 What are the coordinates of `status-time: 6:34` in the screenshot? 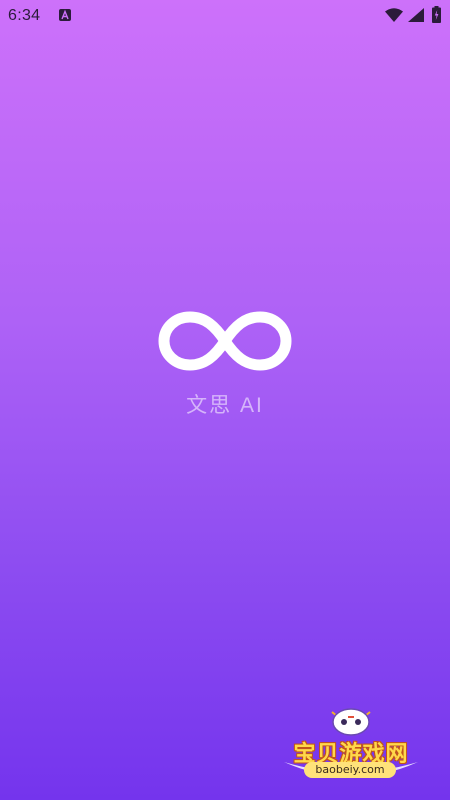 It's located at (24, 15).